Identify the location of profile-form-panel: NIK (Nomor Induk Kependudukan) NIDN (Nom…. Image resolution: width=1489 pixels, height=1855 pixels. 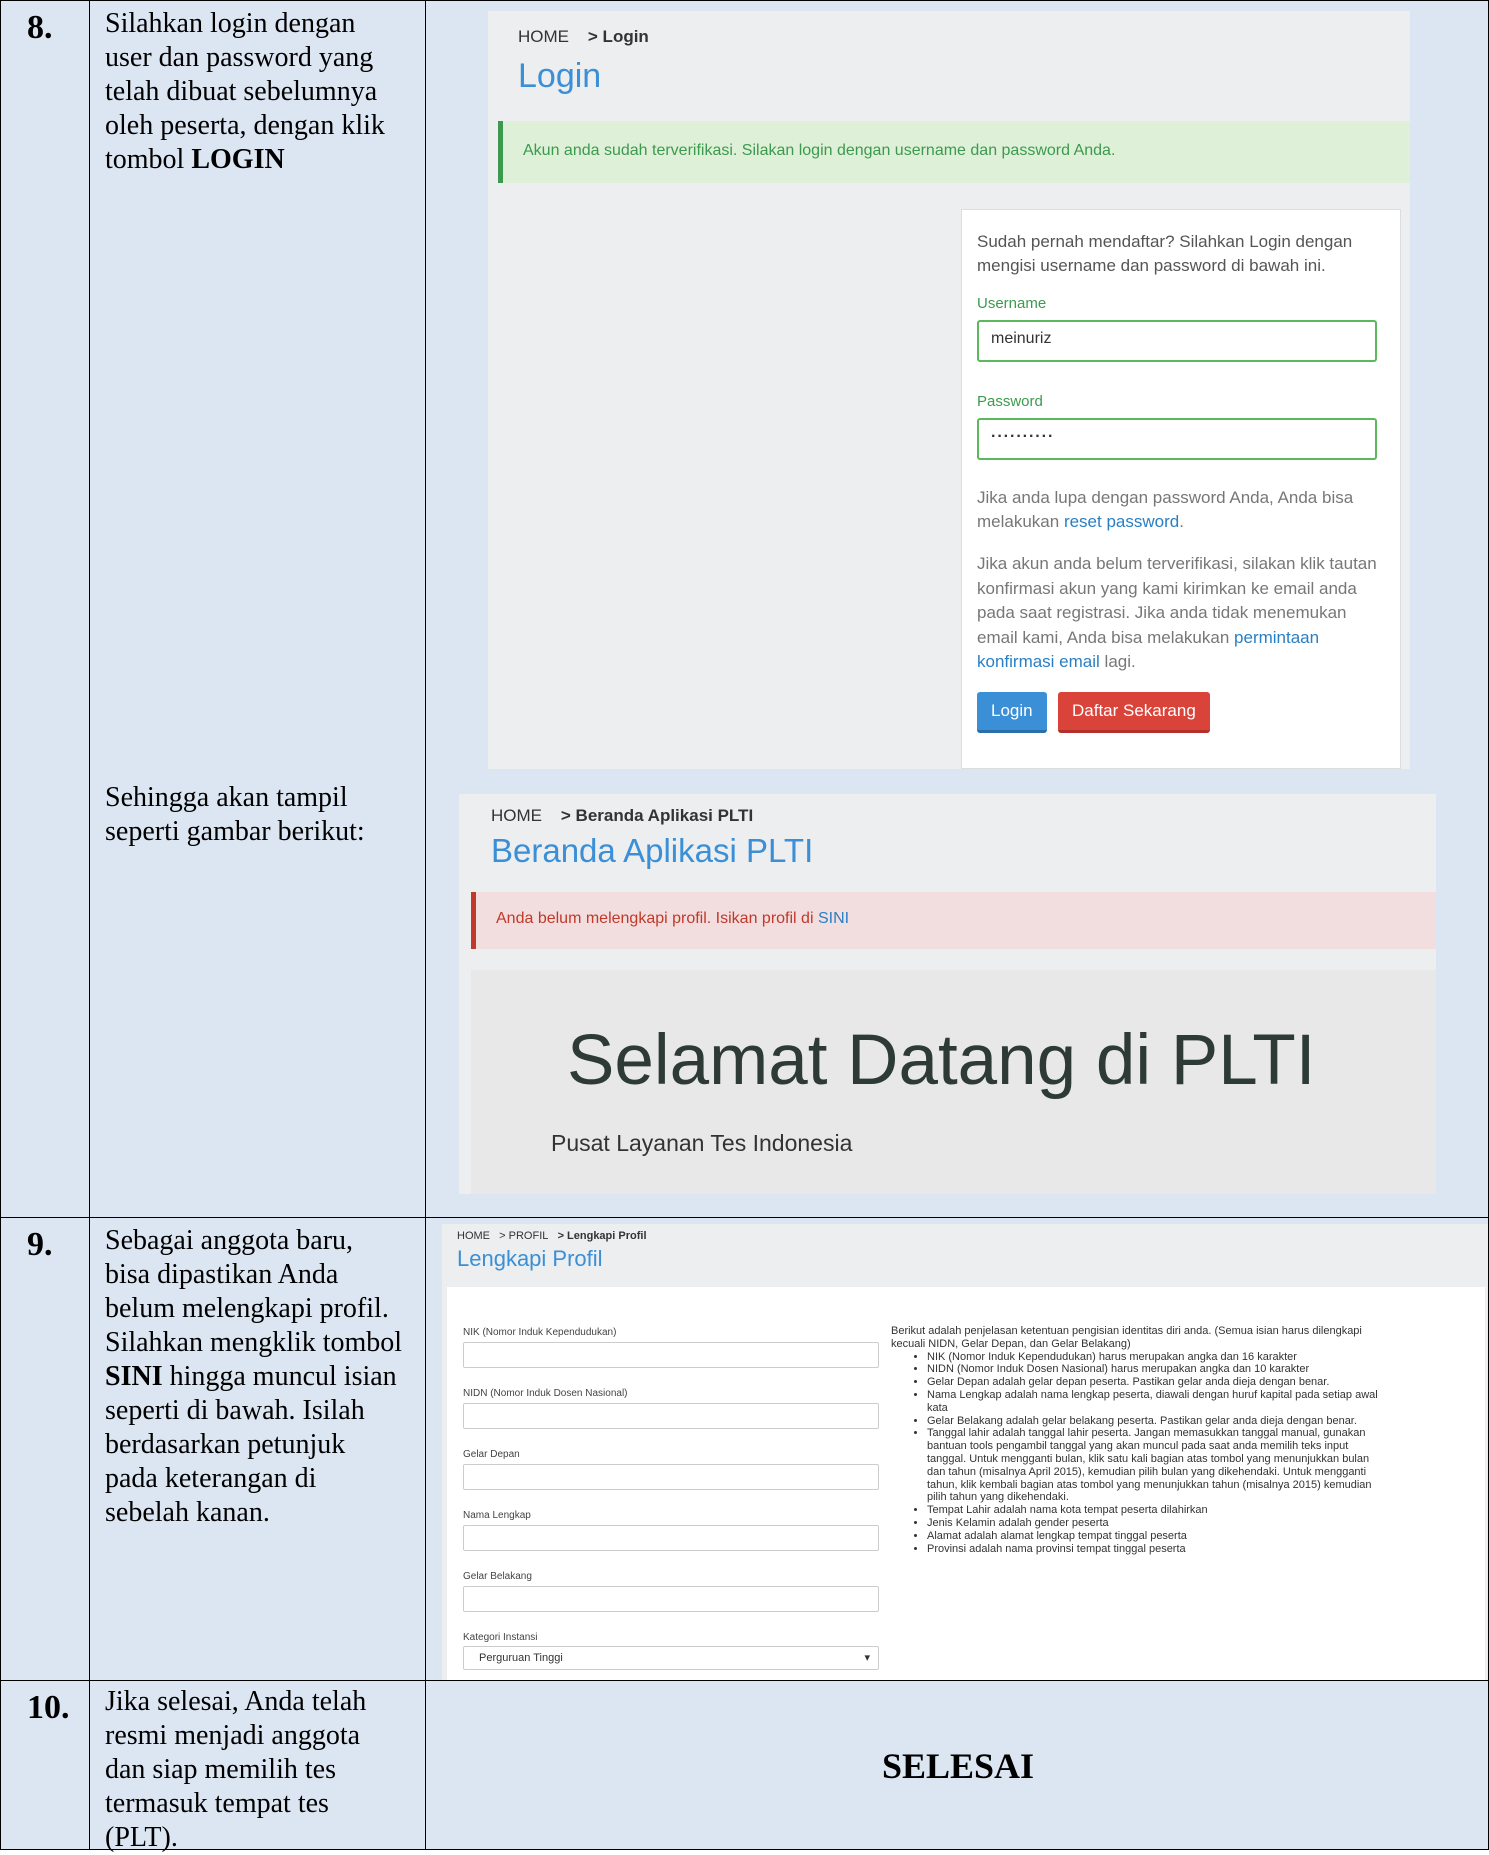
(966, 1484).